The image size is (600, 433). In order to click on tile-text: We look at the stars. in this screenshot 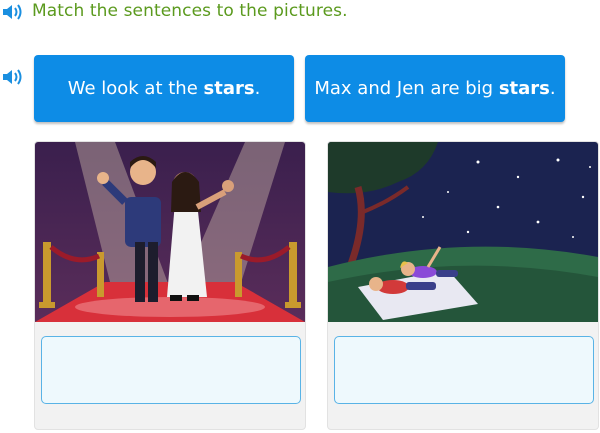, I will do `click(164, 88)`.